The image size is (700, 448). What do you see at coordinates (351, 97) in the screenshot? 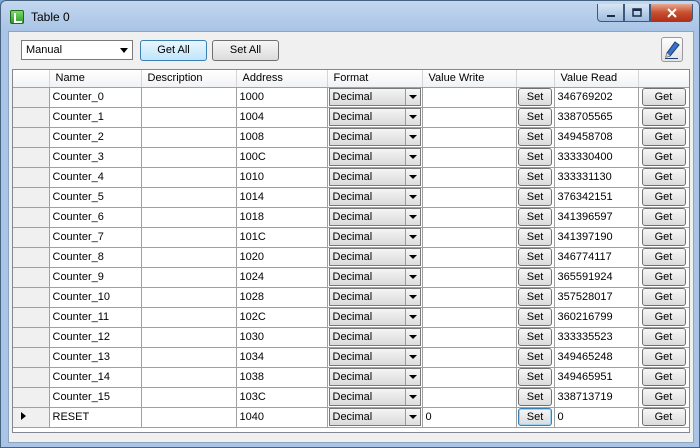
I see `table-row: Counter_0 1000 Decimal Set 346769202 Get` at bounding box center [351, 97].